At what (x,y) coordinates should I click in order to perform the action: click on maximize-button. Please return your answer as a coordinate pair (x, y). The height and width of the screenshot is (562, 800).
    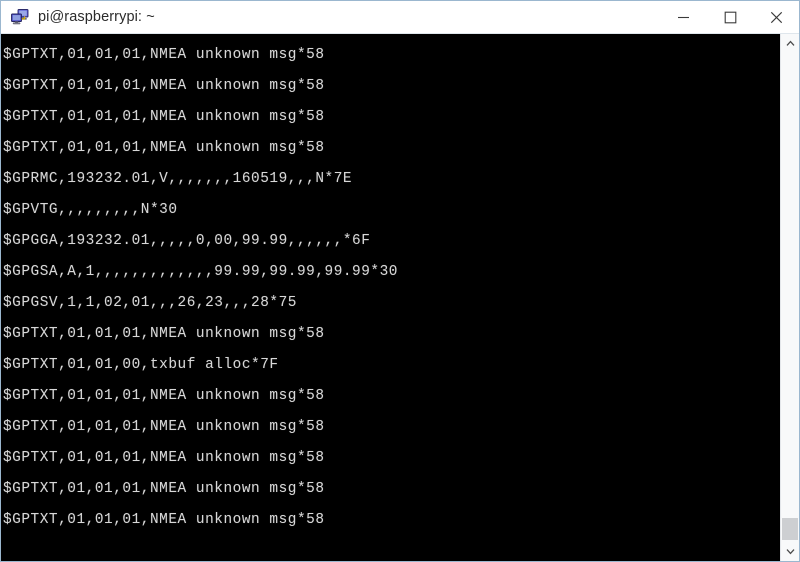
    Looking at the image, I should click on (730, 17).